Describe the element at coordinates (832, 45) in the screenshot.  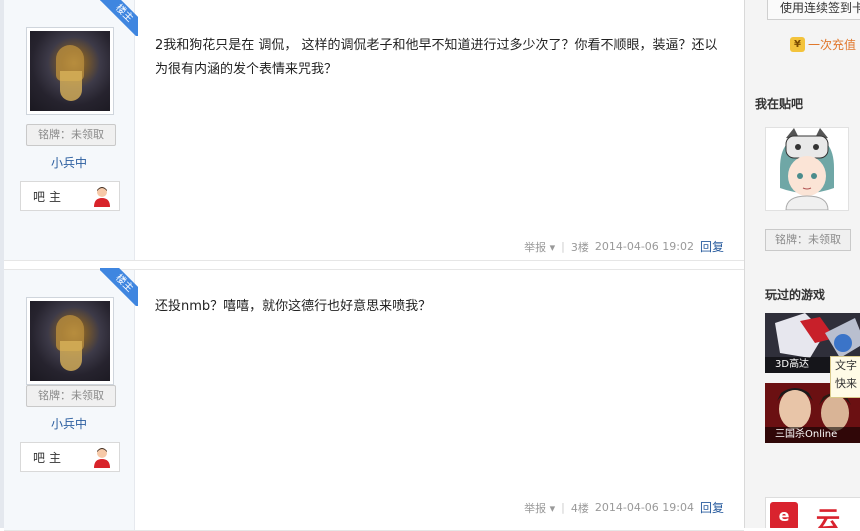
I see `charge-link-label: 一次充值` at that location.